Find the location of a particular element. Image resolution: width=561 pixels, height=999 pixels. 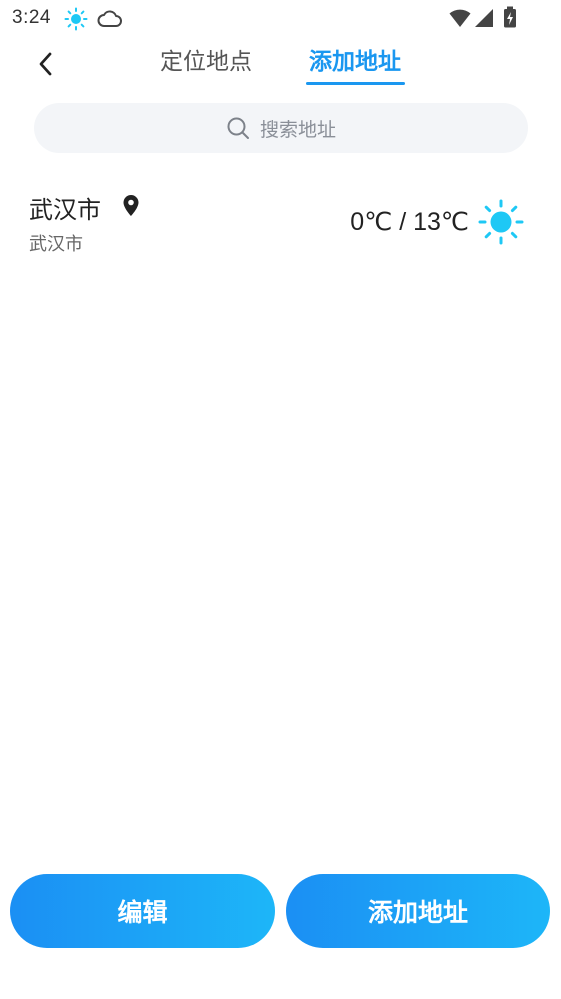

add-address-button: 添加地址 is located at coordinates (418, 911).